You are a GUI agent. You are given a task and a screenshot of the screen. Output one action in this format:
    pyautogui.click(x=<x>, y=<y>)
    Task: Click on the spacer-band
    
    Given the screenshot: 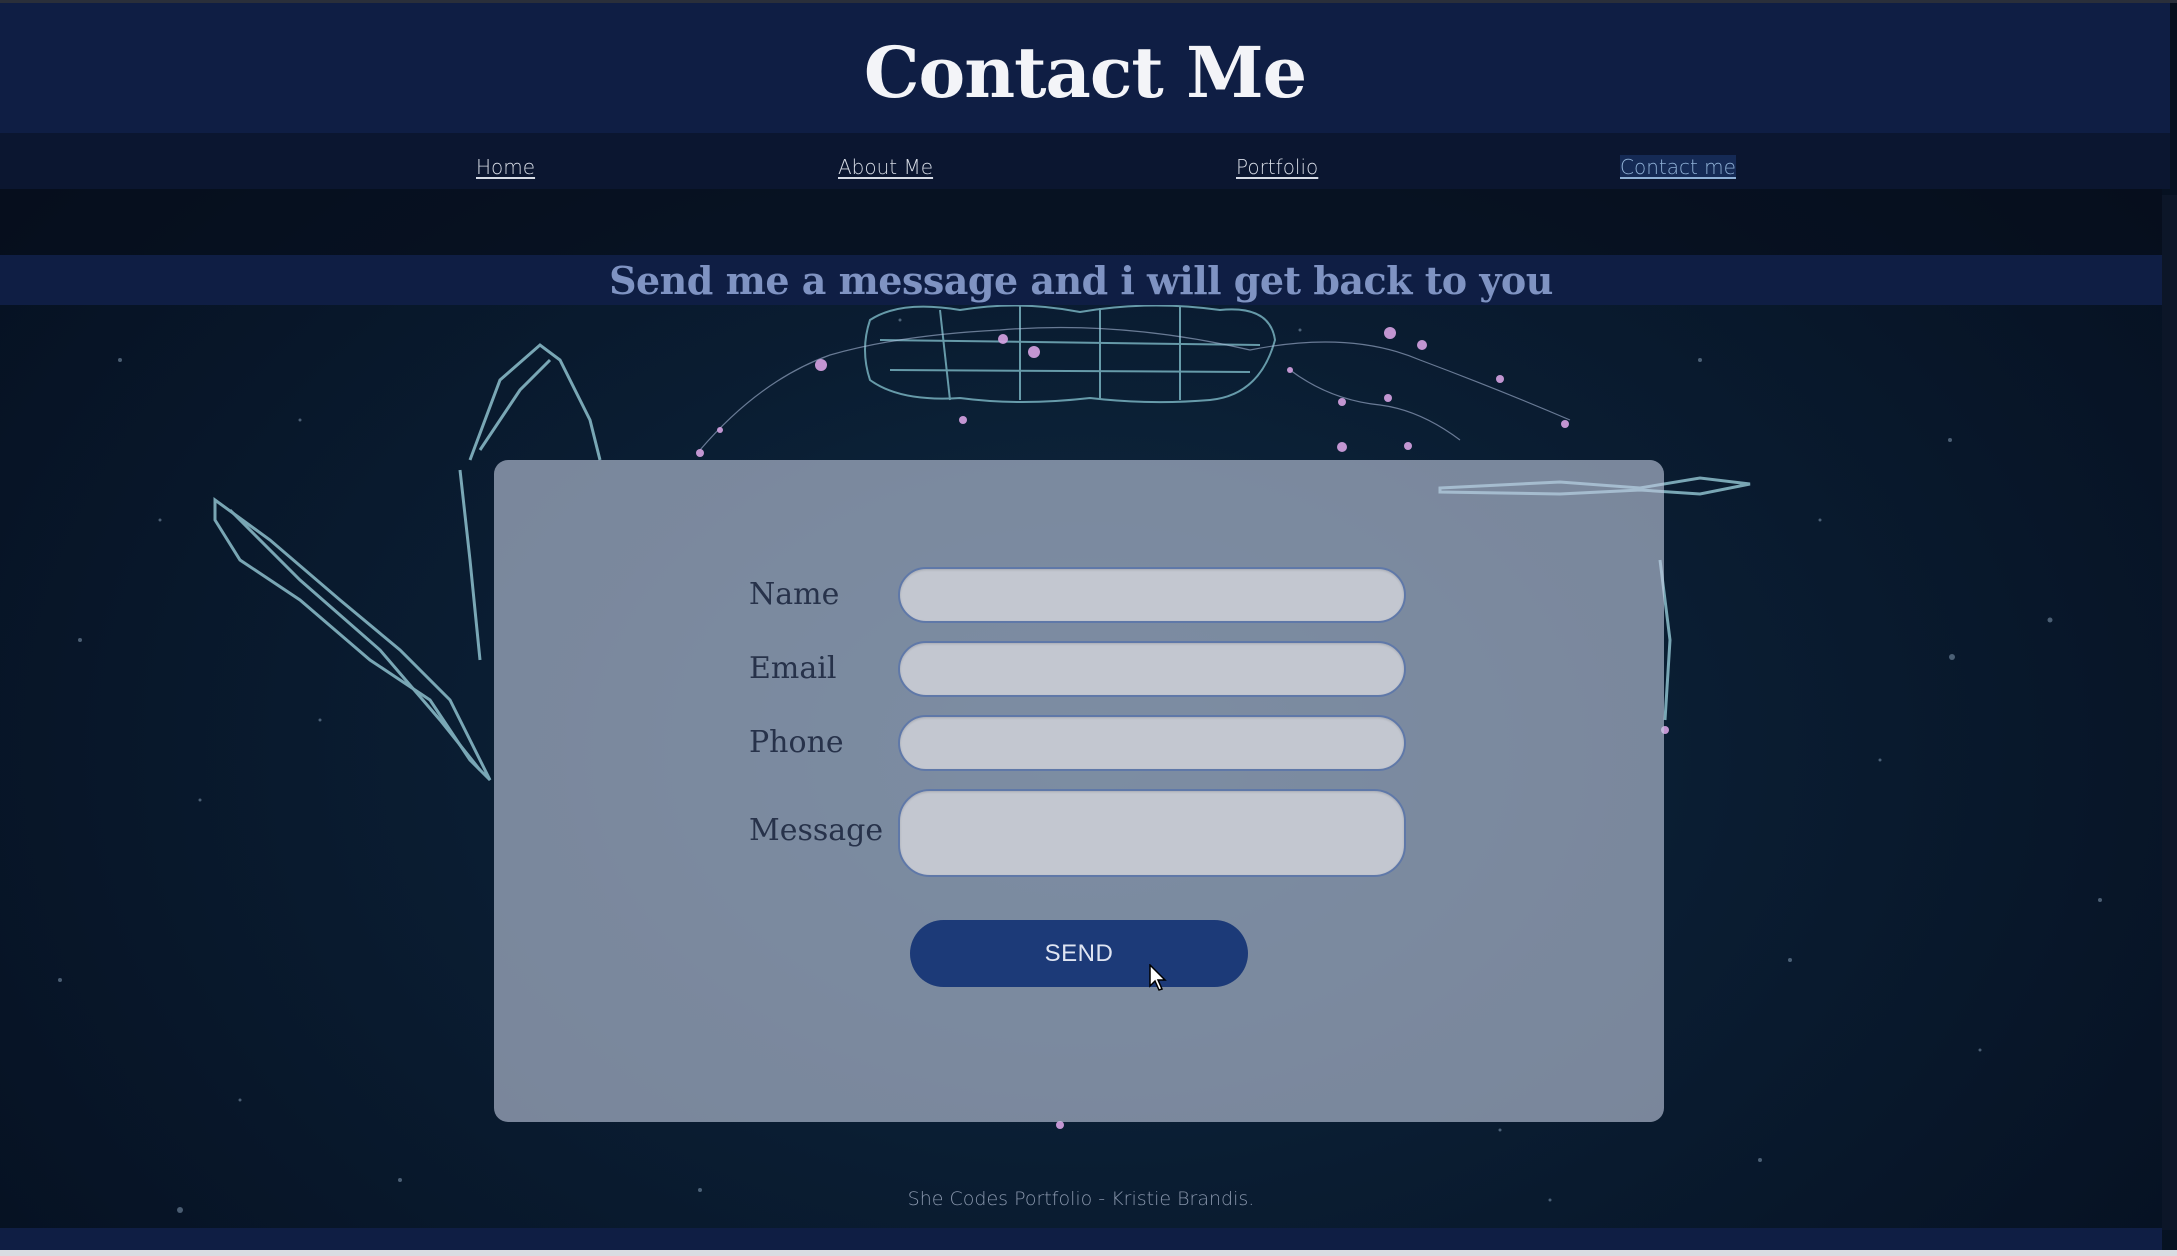 What is the action you would take?
    pyautogui.click(x=1081, y=222)
    